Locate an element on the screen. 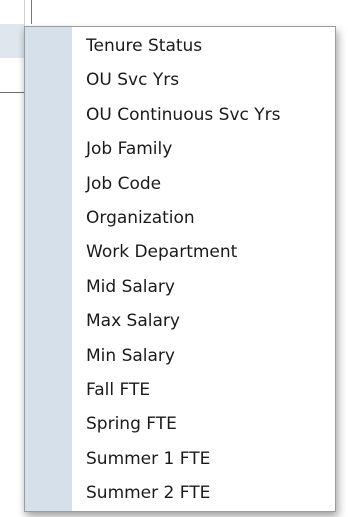 This screenshot has width=348, height=517. background-edge is located at coordinates (31, 12).